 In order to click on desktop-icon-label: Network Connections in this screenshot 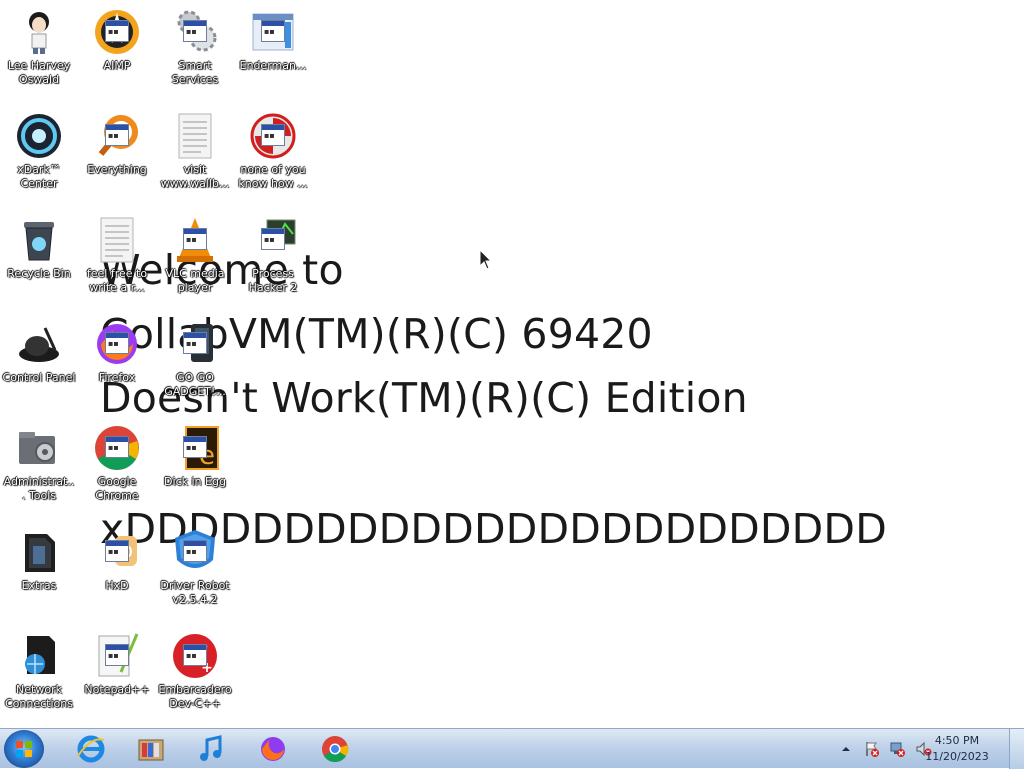, I will do `click(39, 696)`.